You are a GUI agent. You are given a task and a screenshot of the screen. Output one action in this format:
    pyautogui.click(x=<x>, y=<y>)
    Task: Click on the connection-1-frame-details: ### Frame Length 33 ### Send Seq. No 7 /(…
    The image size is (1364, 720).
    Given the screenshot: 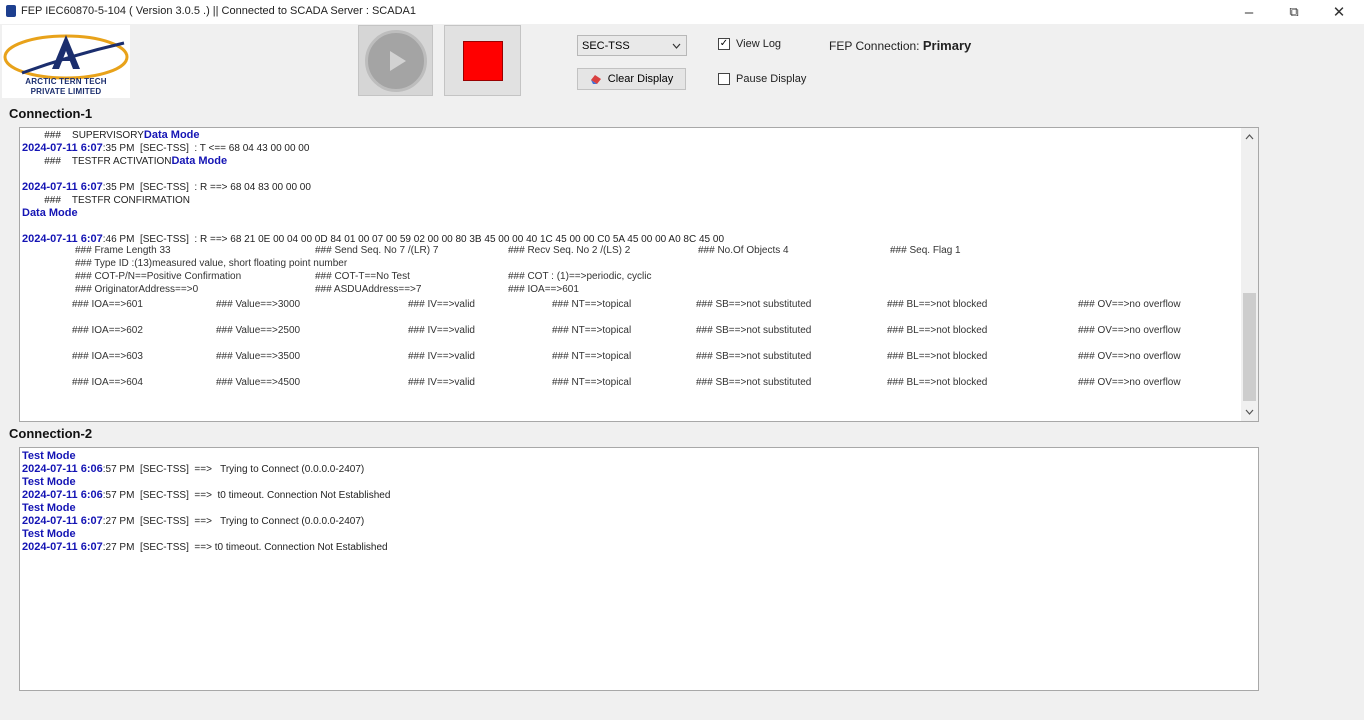 What is the action you would take?
    pyautogui.click(x=630, y=275)
    